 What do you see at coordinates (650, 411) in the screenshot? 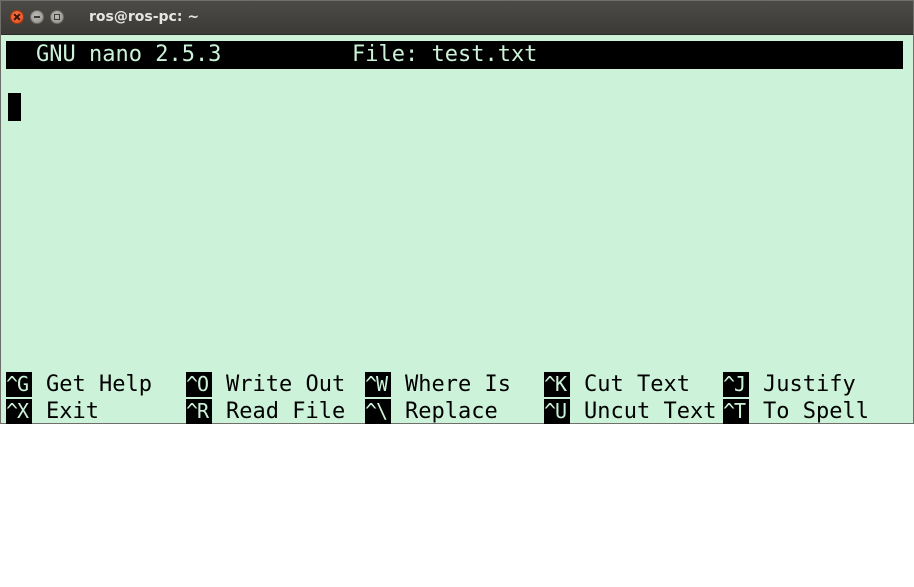
I see `shortcut-label: Uncut Text` at bounding box center [650, 411].